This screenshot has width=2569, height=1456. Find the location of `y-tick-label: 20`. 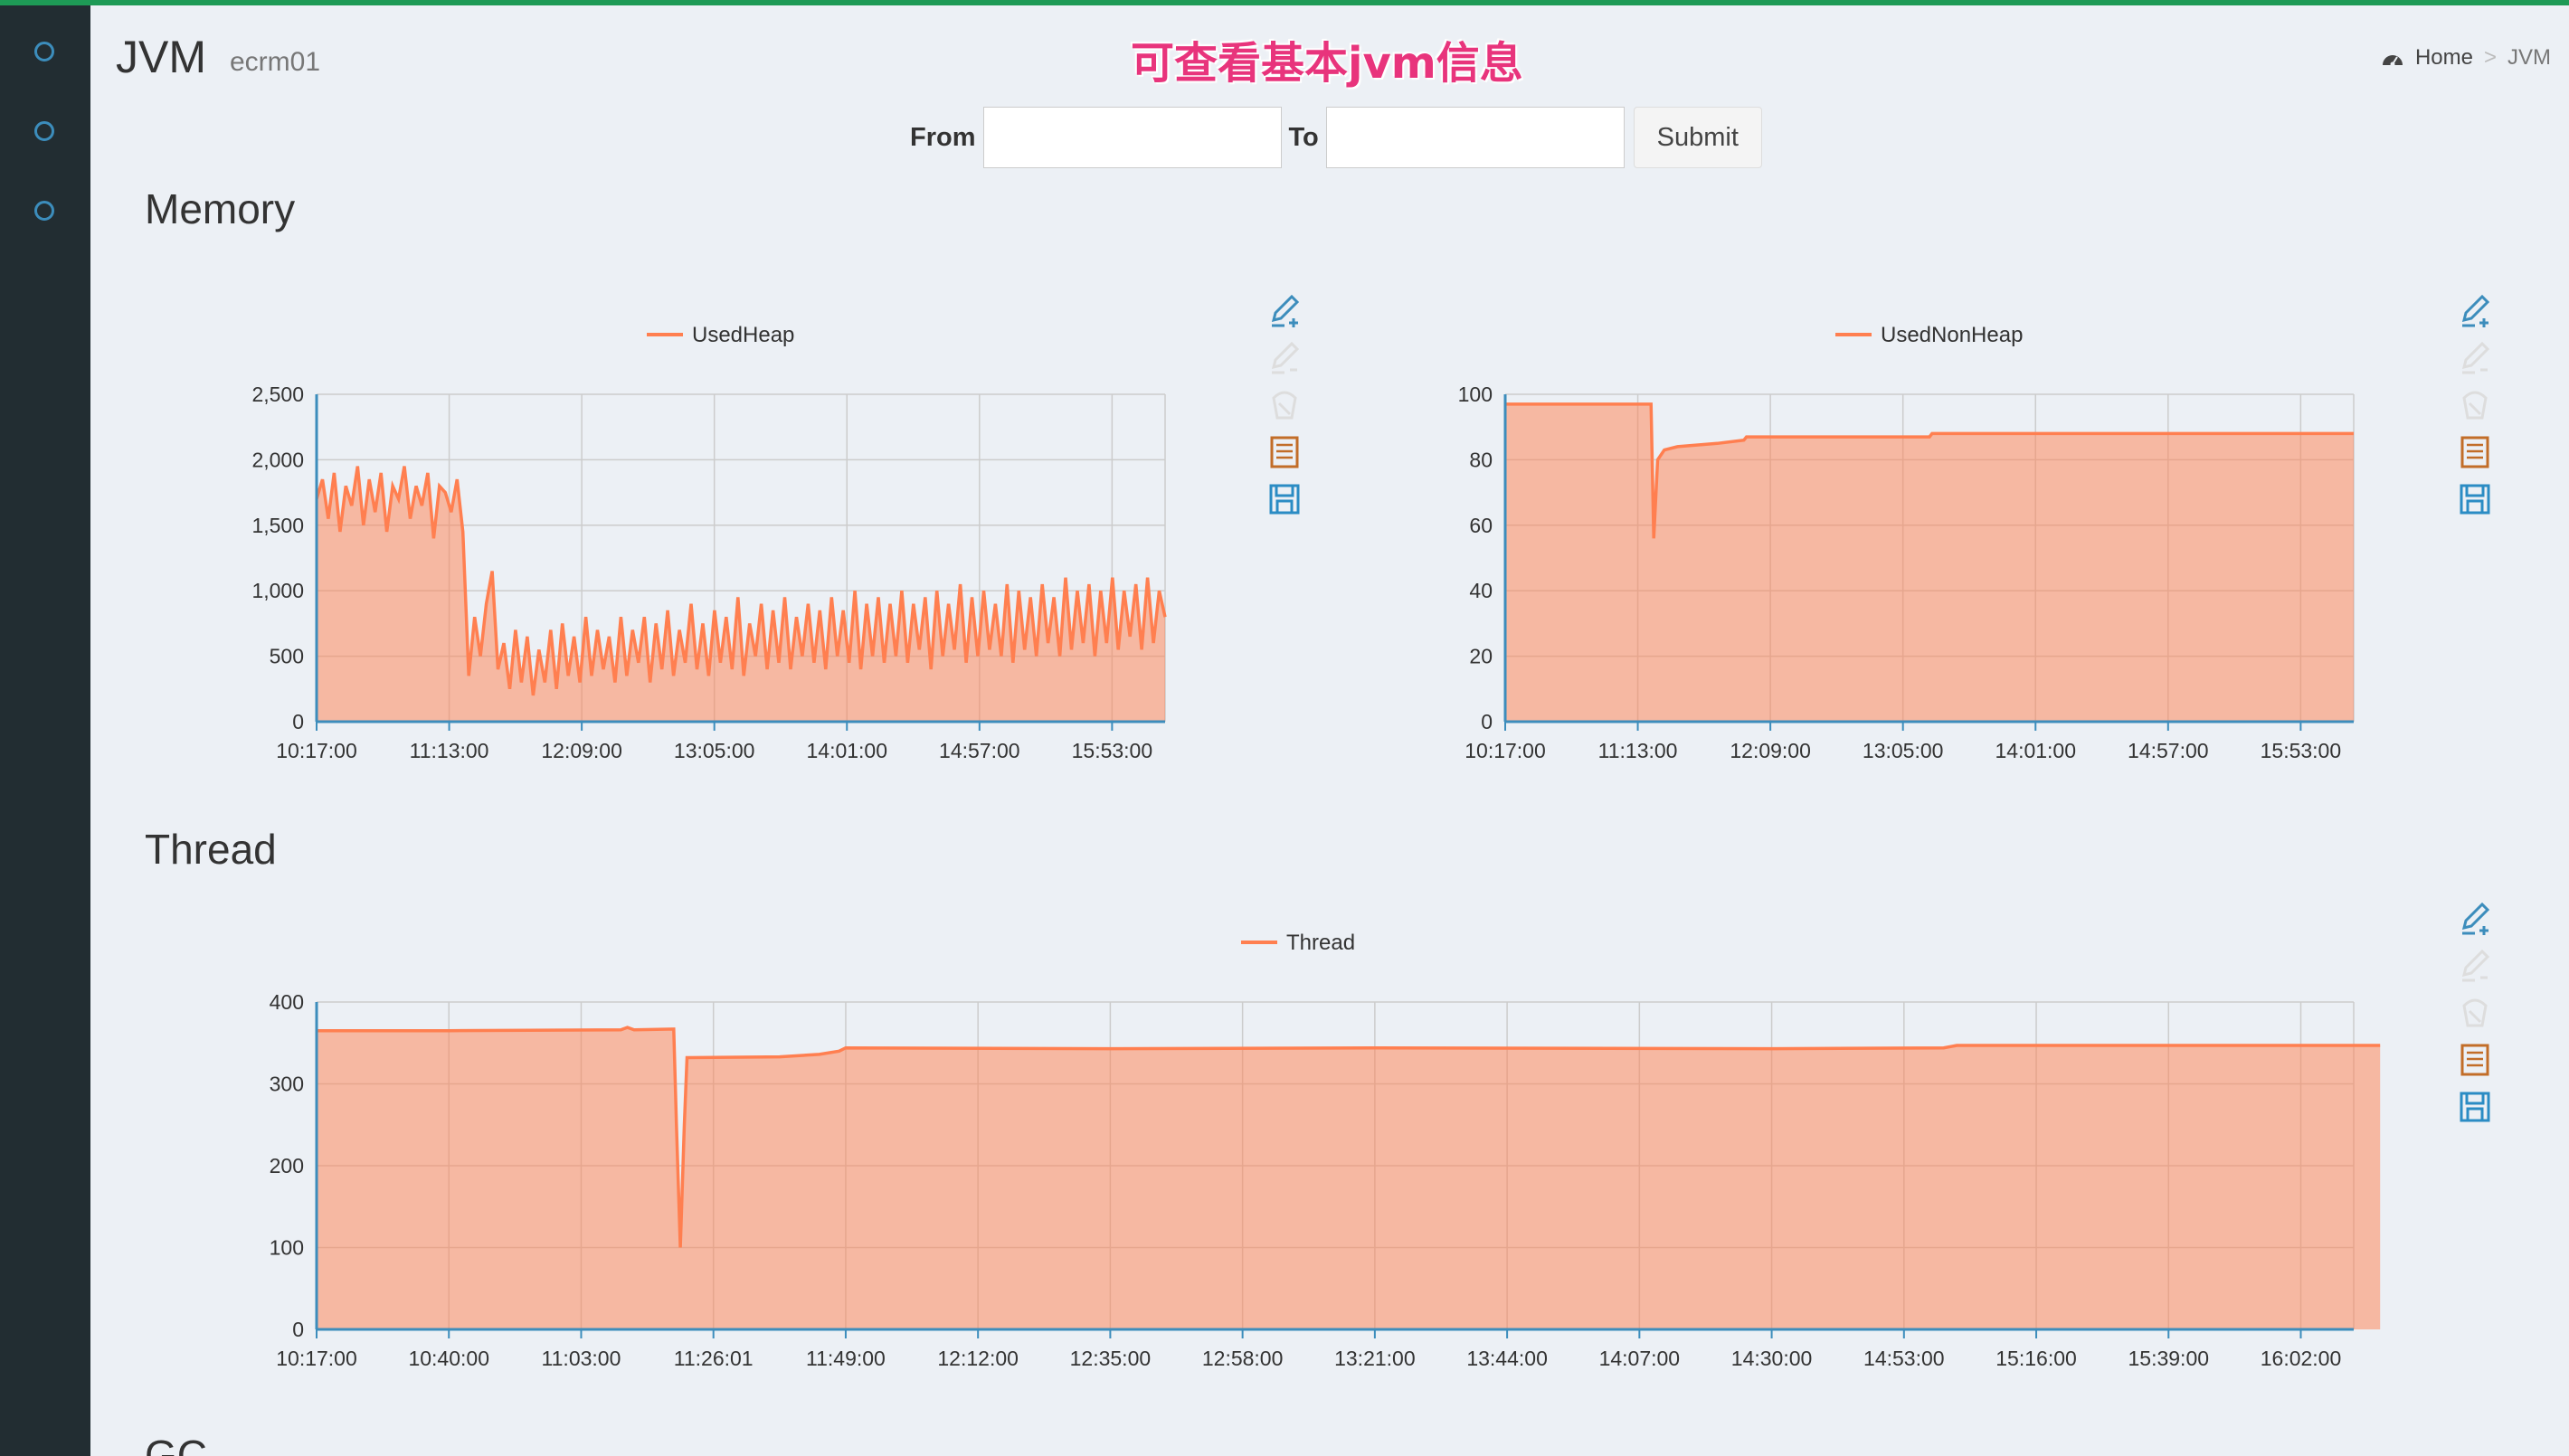

y-tick-label: 20 is located at coordinates (1481, 656).